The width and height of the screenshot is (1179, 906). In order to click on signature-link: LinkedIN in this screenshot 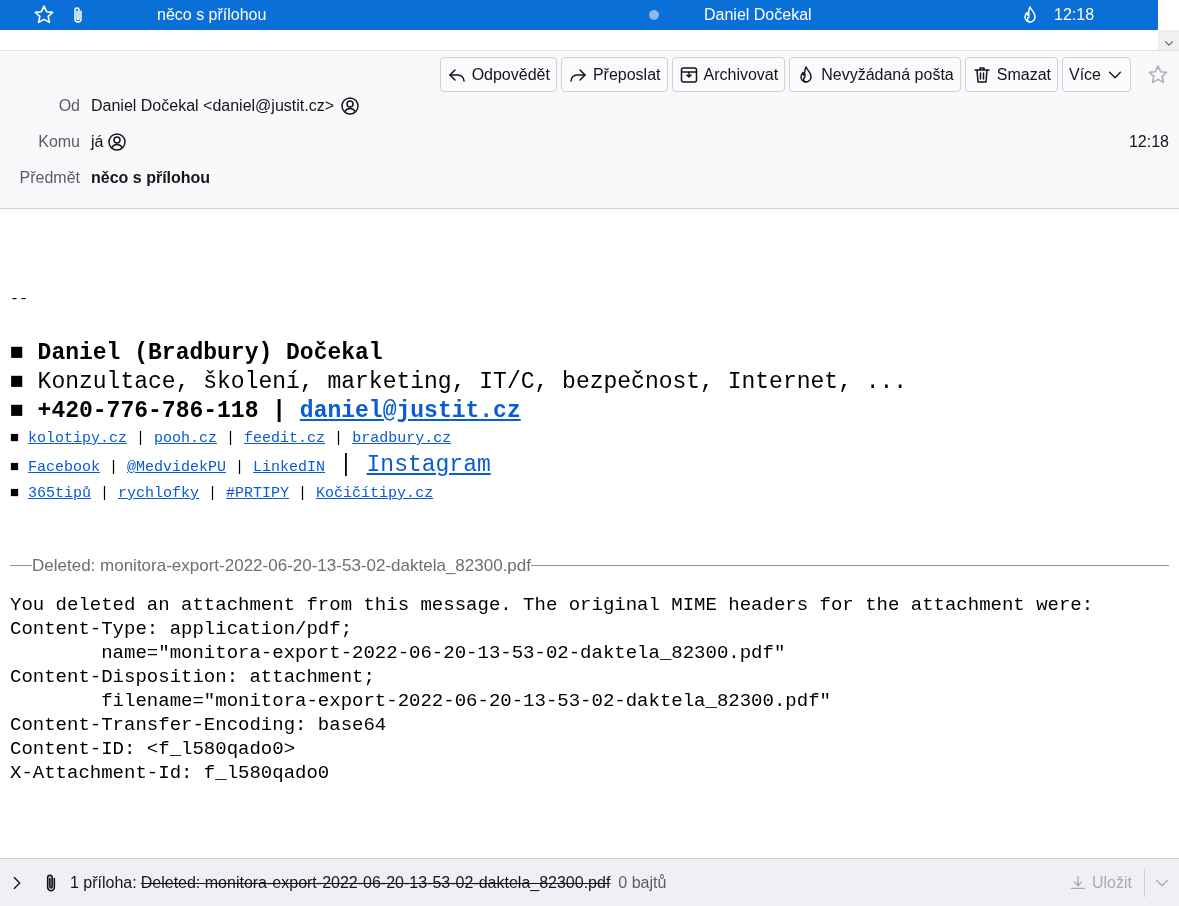, I will do `click(289, 467)`.